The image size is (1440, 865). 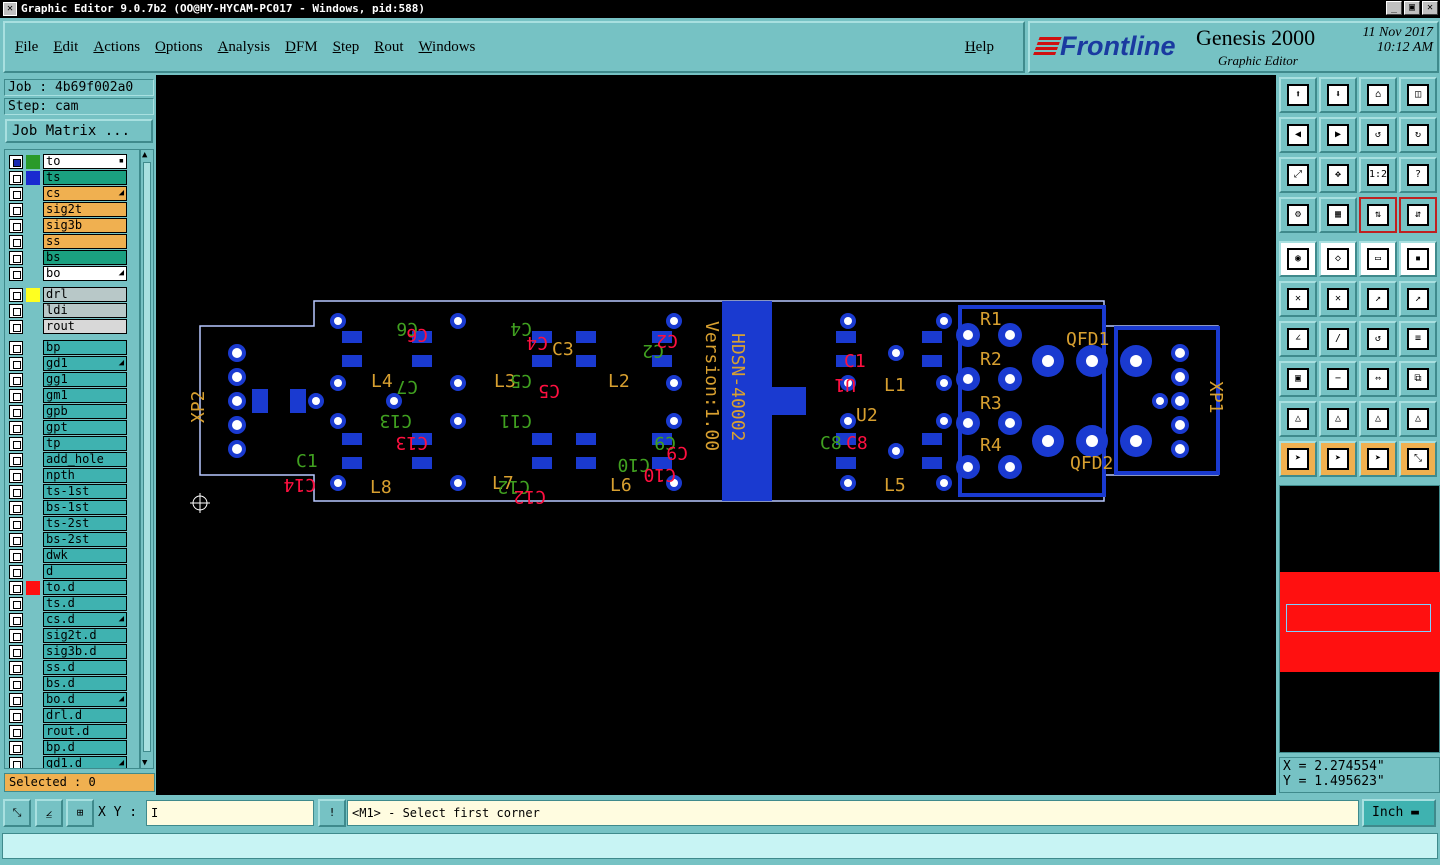 What do you see at coordinates (1418, 175) in the screenshot?
I see `tool-button: ?` at bounding box center [1418, 175].